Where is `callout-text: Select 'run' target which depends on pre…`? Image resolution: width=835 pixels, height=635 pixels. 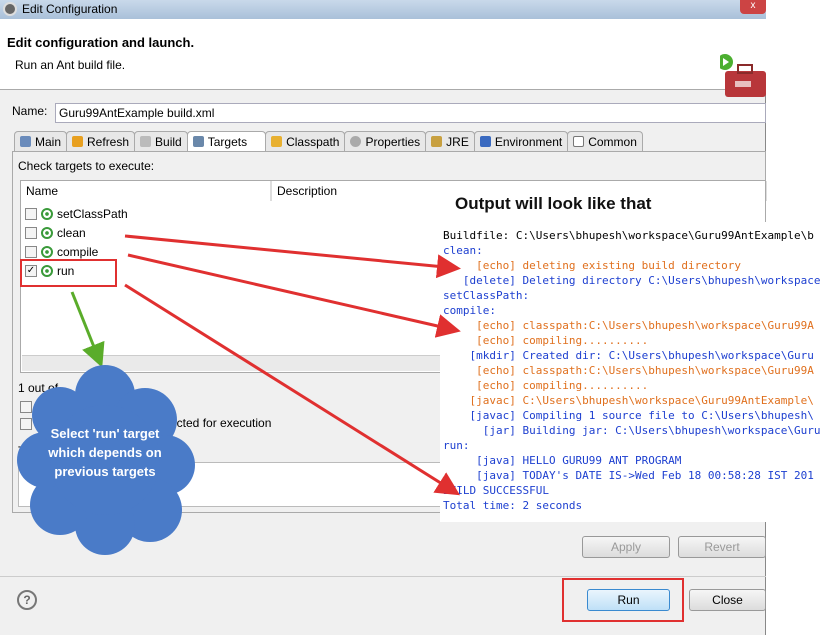
callout-text: Select 'run' target which depends on pre… is located at coordinates (105, 452).